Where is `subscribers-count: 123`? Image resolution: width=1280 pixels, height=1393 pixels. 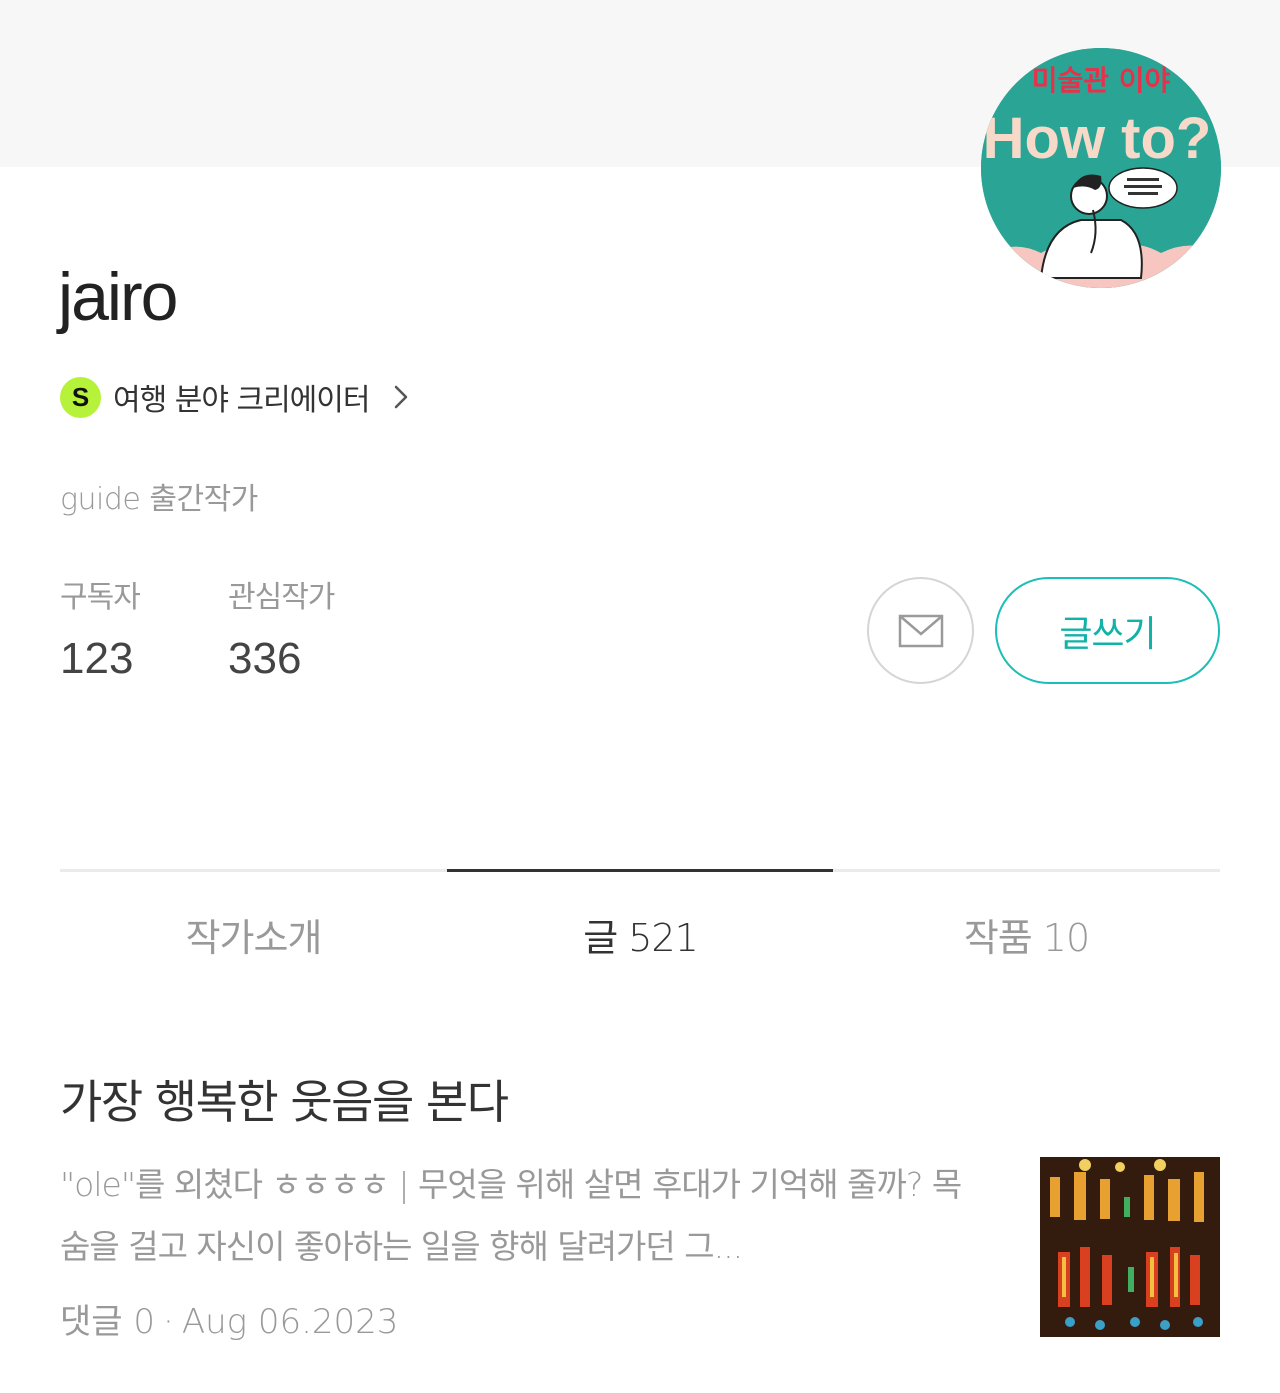
subscribers-count: 123 is located at coordinates (97, 658).